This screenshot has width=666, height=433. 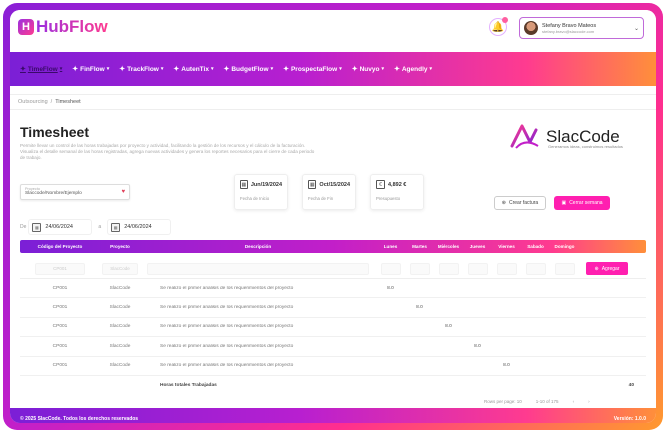 What do you see at coordinates (448, 327) in the screenshot?
I see `cell-wednesday: 8.0` at bounding box center [448, 327].